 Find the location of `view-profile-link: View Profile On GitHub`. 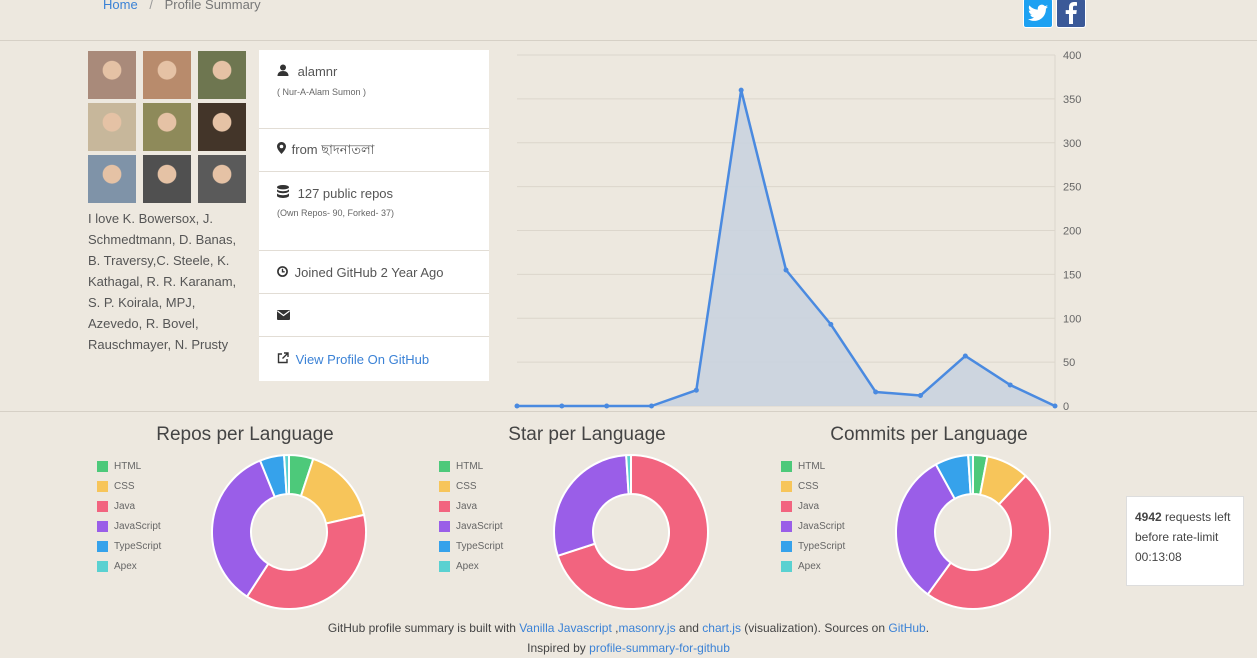

view-profile-link: View Profile On GitHub is located at coordinates (353, 359).